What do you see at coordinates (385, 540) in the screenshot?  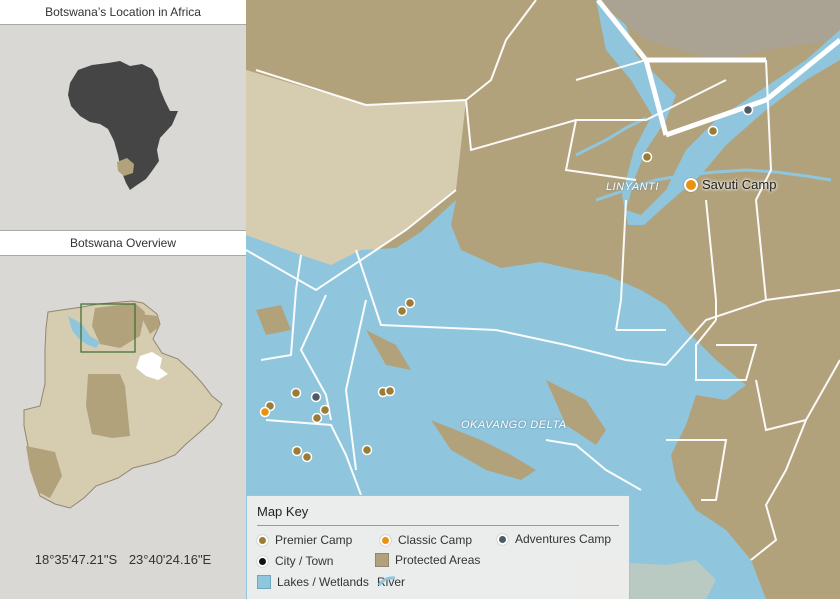 I see `classic-camp-dot-icon` at bounding box center [385, 540].